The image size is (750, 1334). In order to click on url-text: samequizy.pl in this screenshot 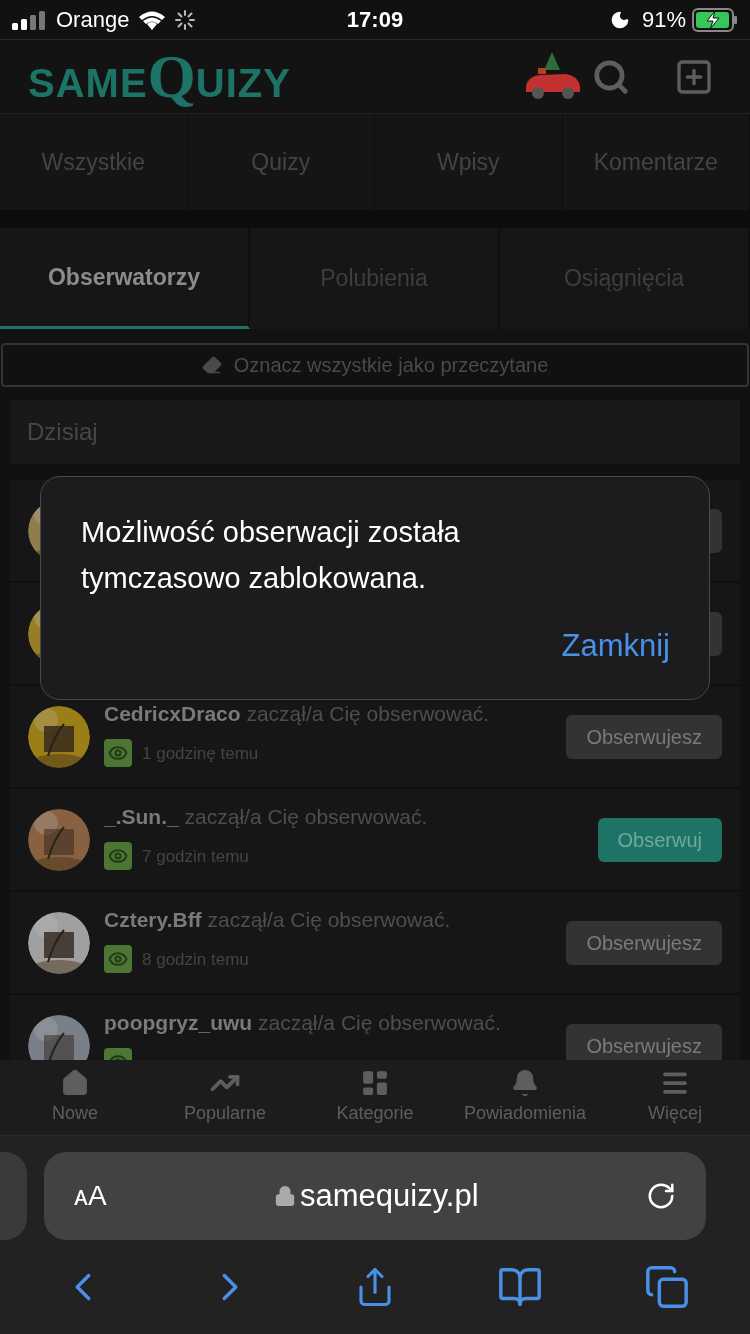, I will do `click(389, 1195)`.